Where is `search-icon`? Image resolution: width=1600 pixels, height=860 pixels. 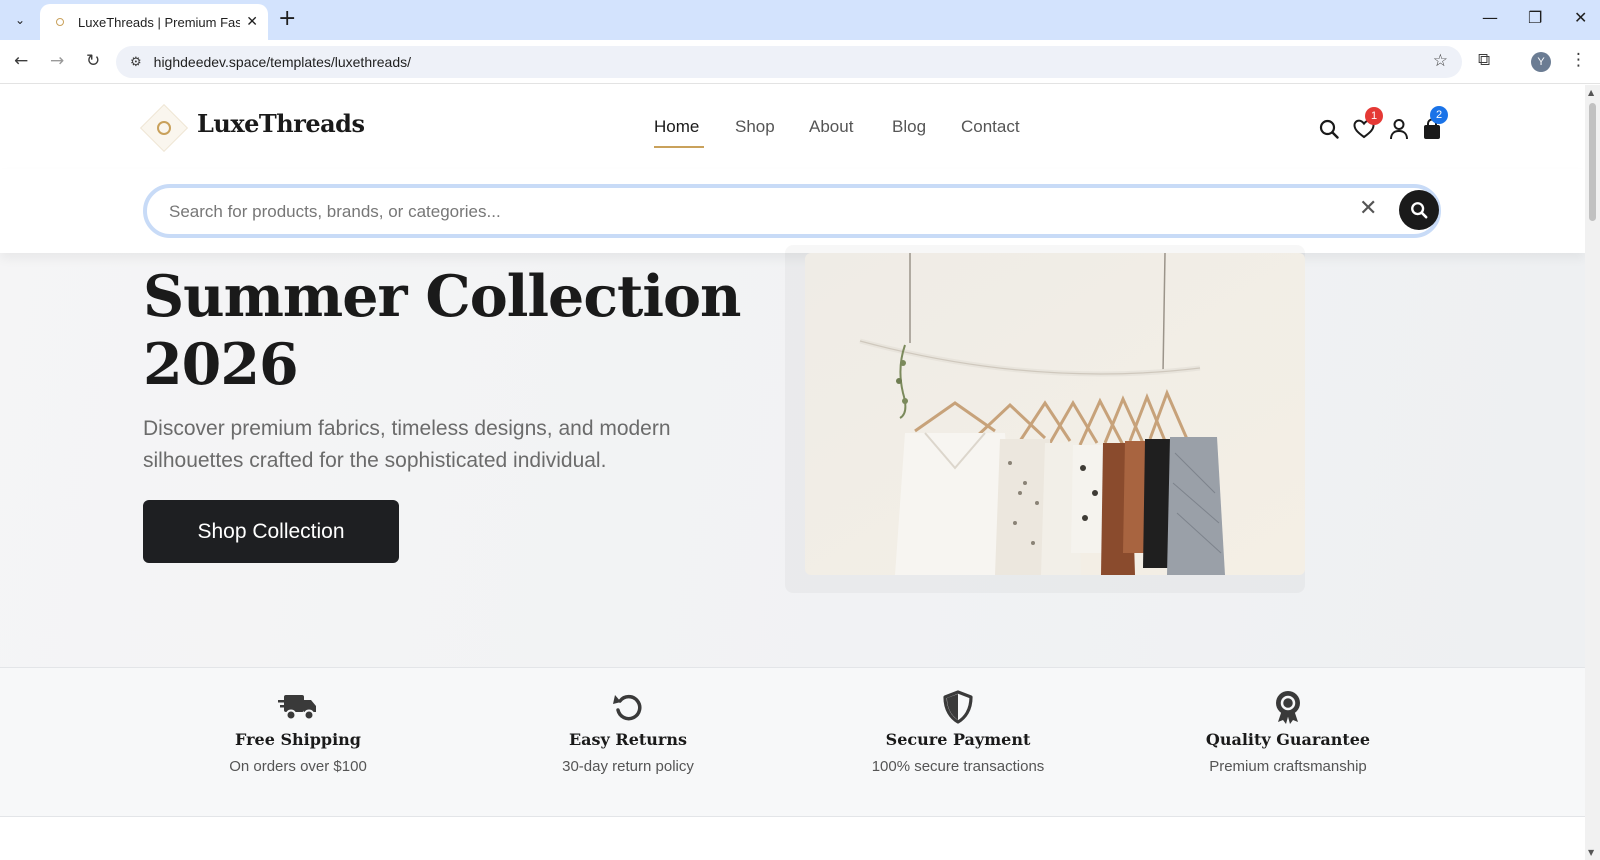 search-icon is located at coordinates (1329, 129).